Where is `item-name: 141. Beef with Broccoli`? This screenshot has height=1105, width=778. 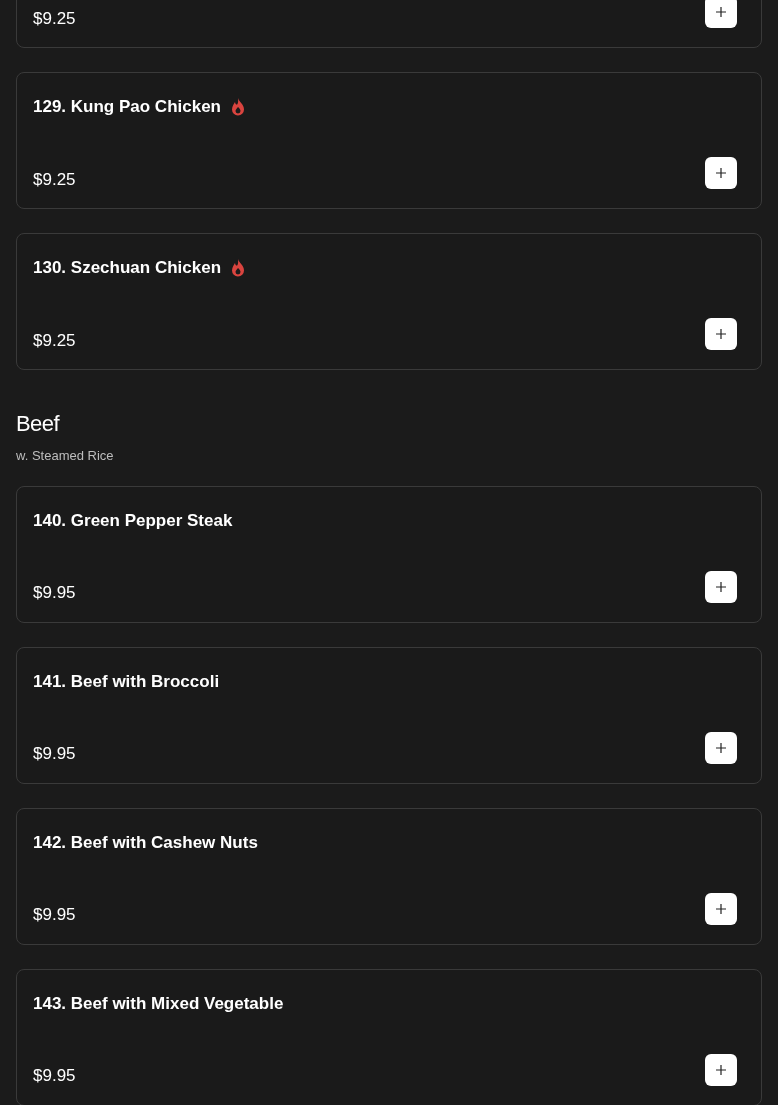
item-name: 141. Beef with Broccoli is located at coordinates (126, 681).